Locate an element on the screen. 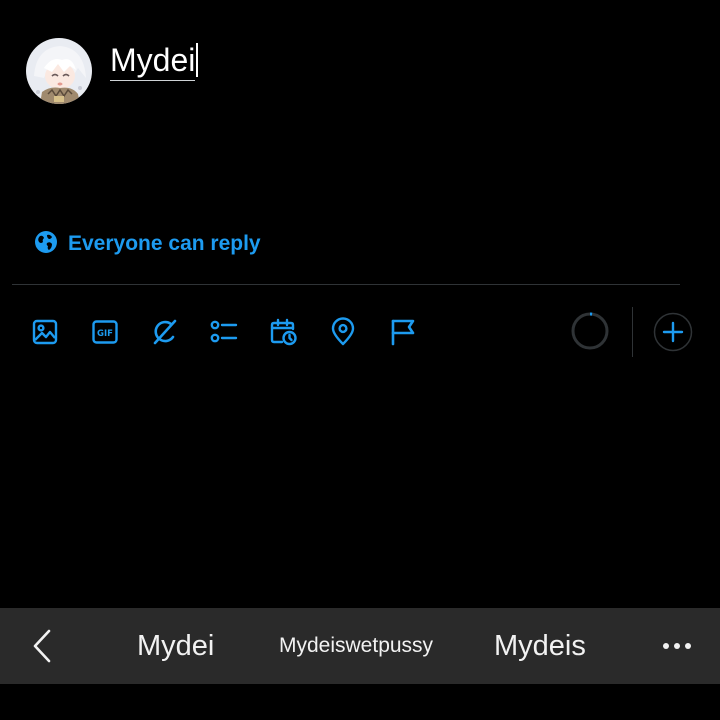  reply-setting-button: Everyone can reply is located at coordinates (147, 244).